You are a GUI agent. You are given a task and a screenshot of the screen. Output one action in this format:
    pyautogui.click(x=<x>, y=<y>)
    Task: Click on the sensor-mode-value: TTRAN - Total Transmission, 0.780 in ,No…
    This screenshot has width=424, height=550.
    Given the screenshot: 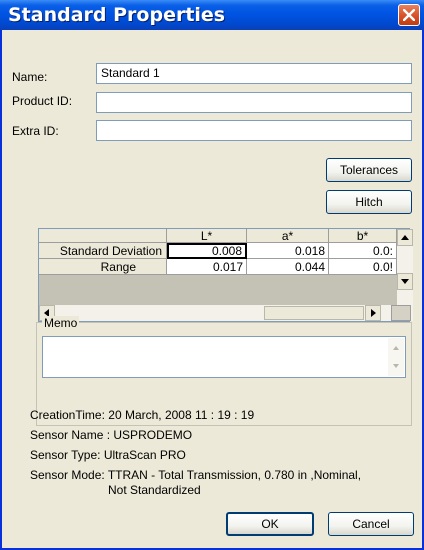 What is the action you would take?
    pyautogui.click(x=234, y=475)
    